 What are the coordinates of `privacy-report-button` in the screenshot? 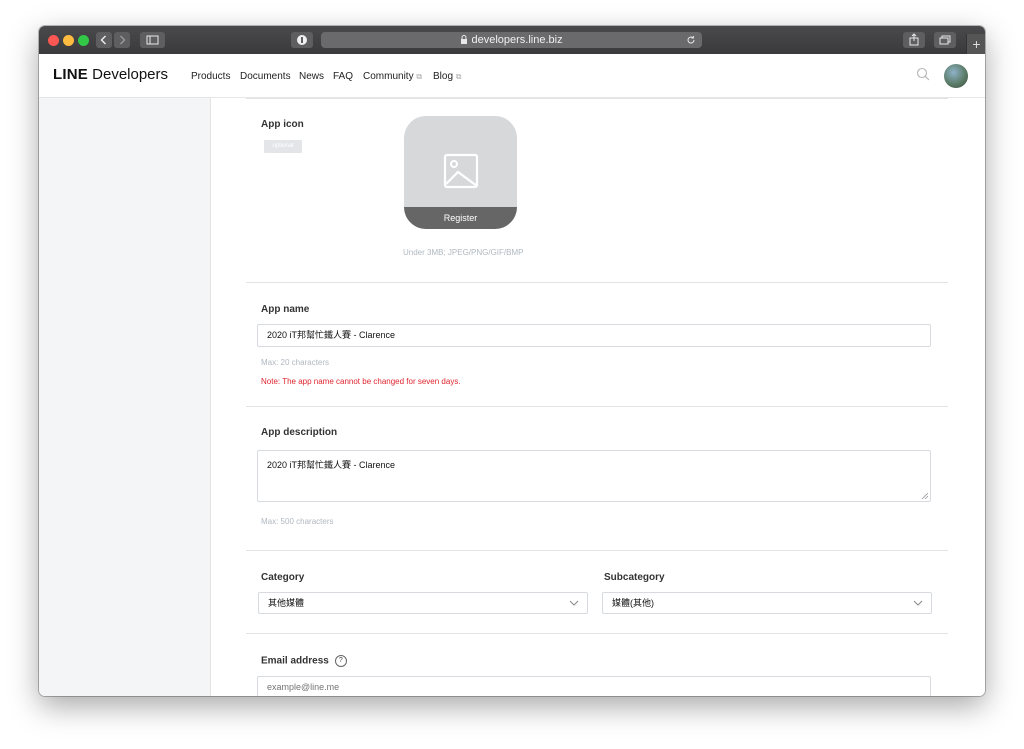 It's located at (302, 40).